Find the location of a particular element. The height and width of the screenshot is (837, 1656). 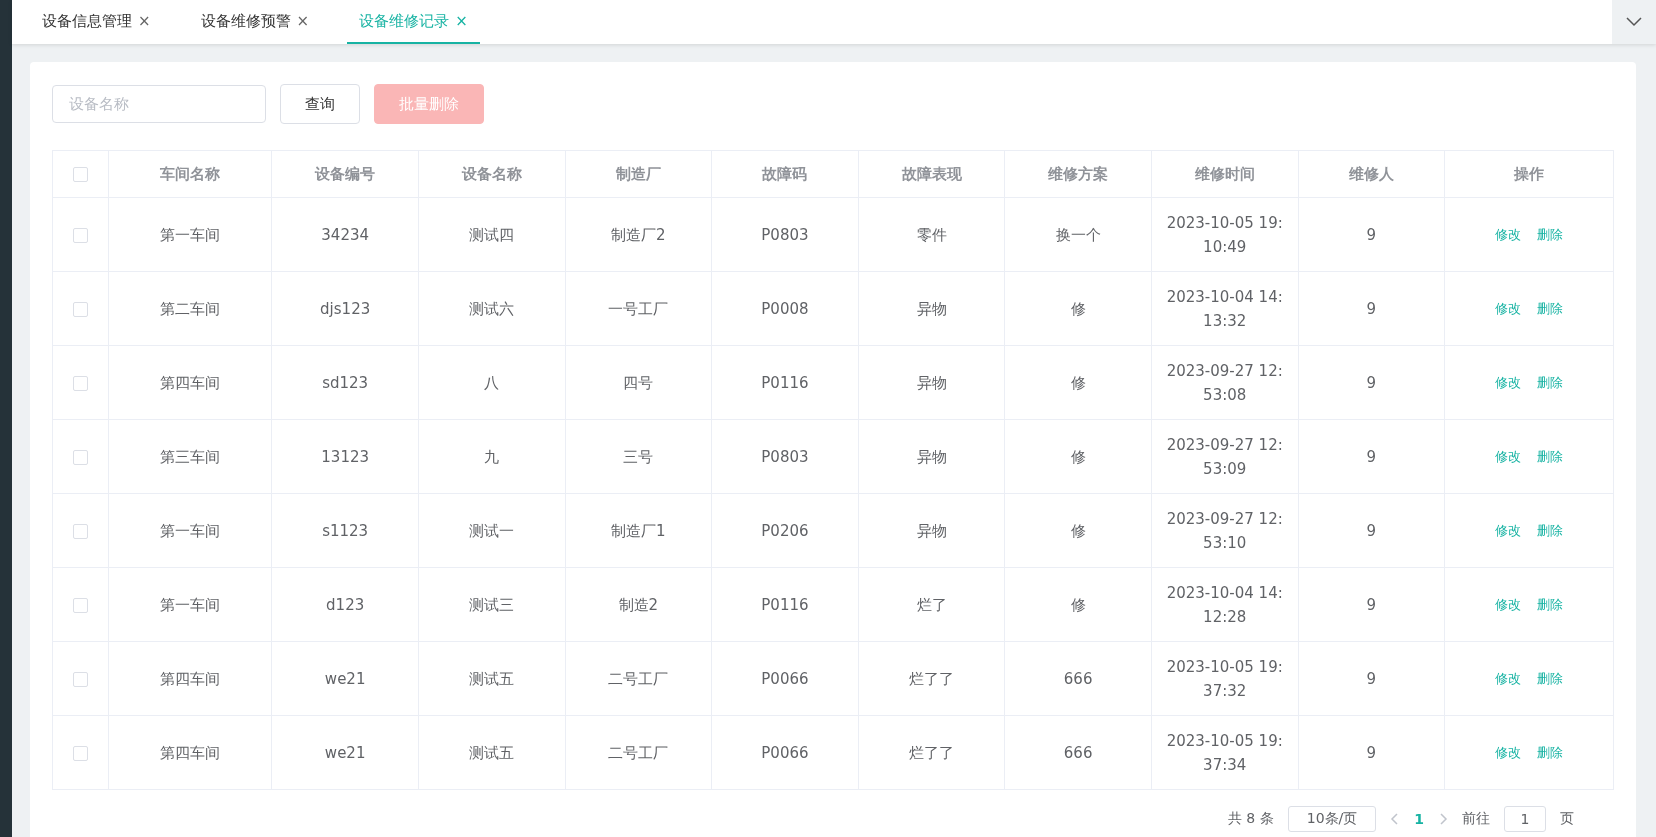

table-cell: 2023-09-27 12:53:08 is located at coordinates (1224, 382).